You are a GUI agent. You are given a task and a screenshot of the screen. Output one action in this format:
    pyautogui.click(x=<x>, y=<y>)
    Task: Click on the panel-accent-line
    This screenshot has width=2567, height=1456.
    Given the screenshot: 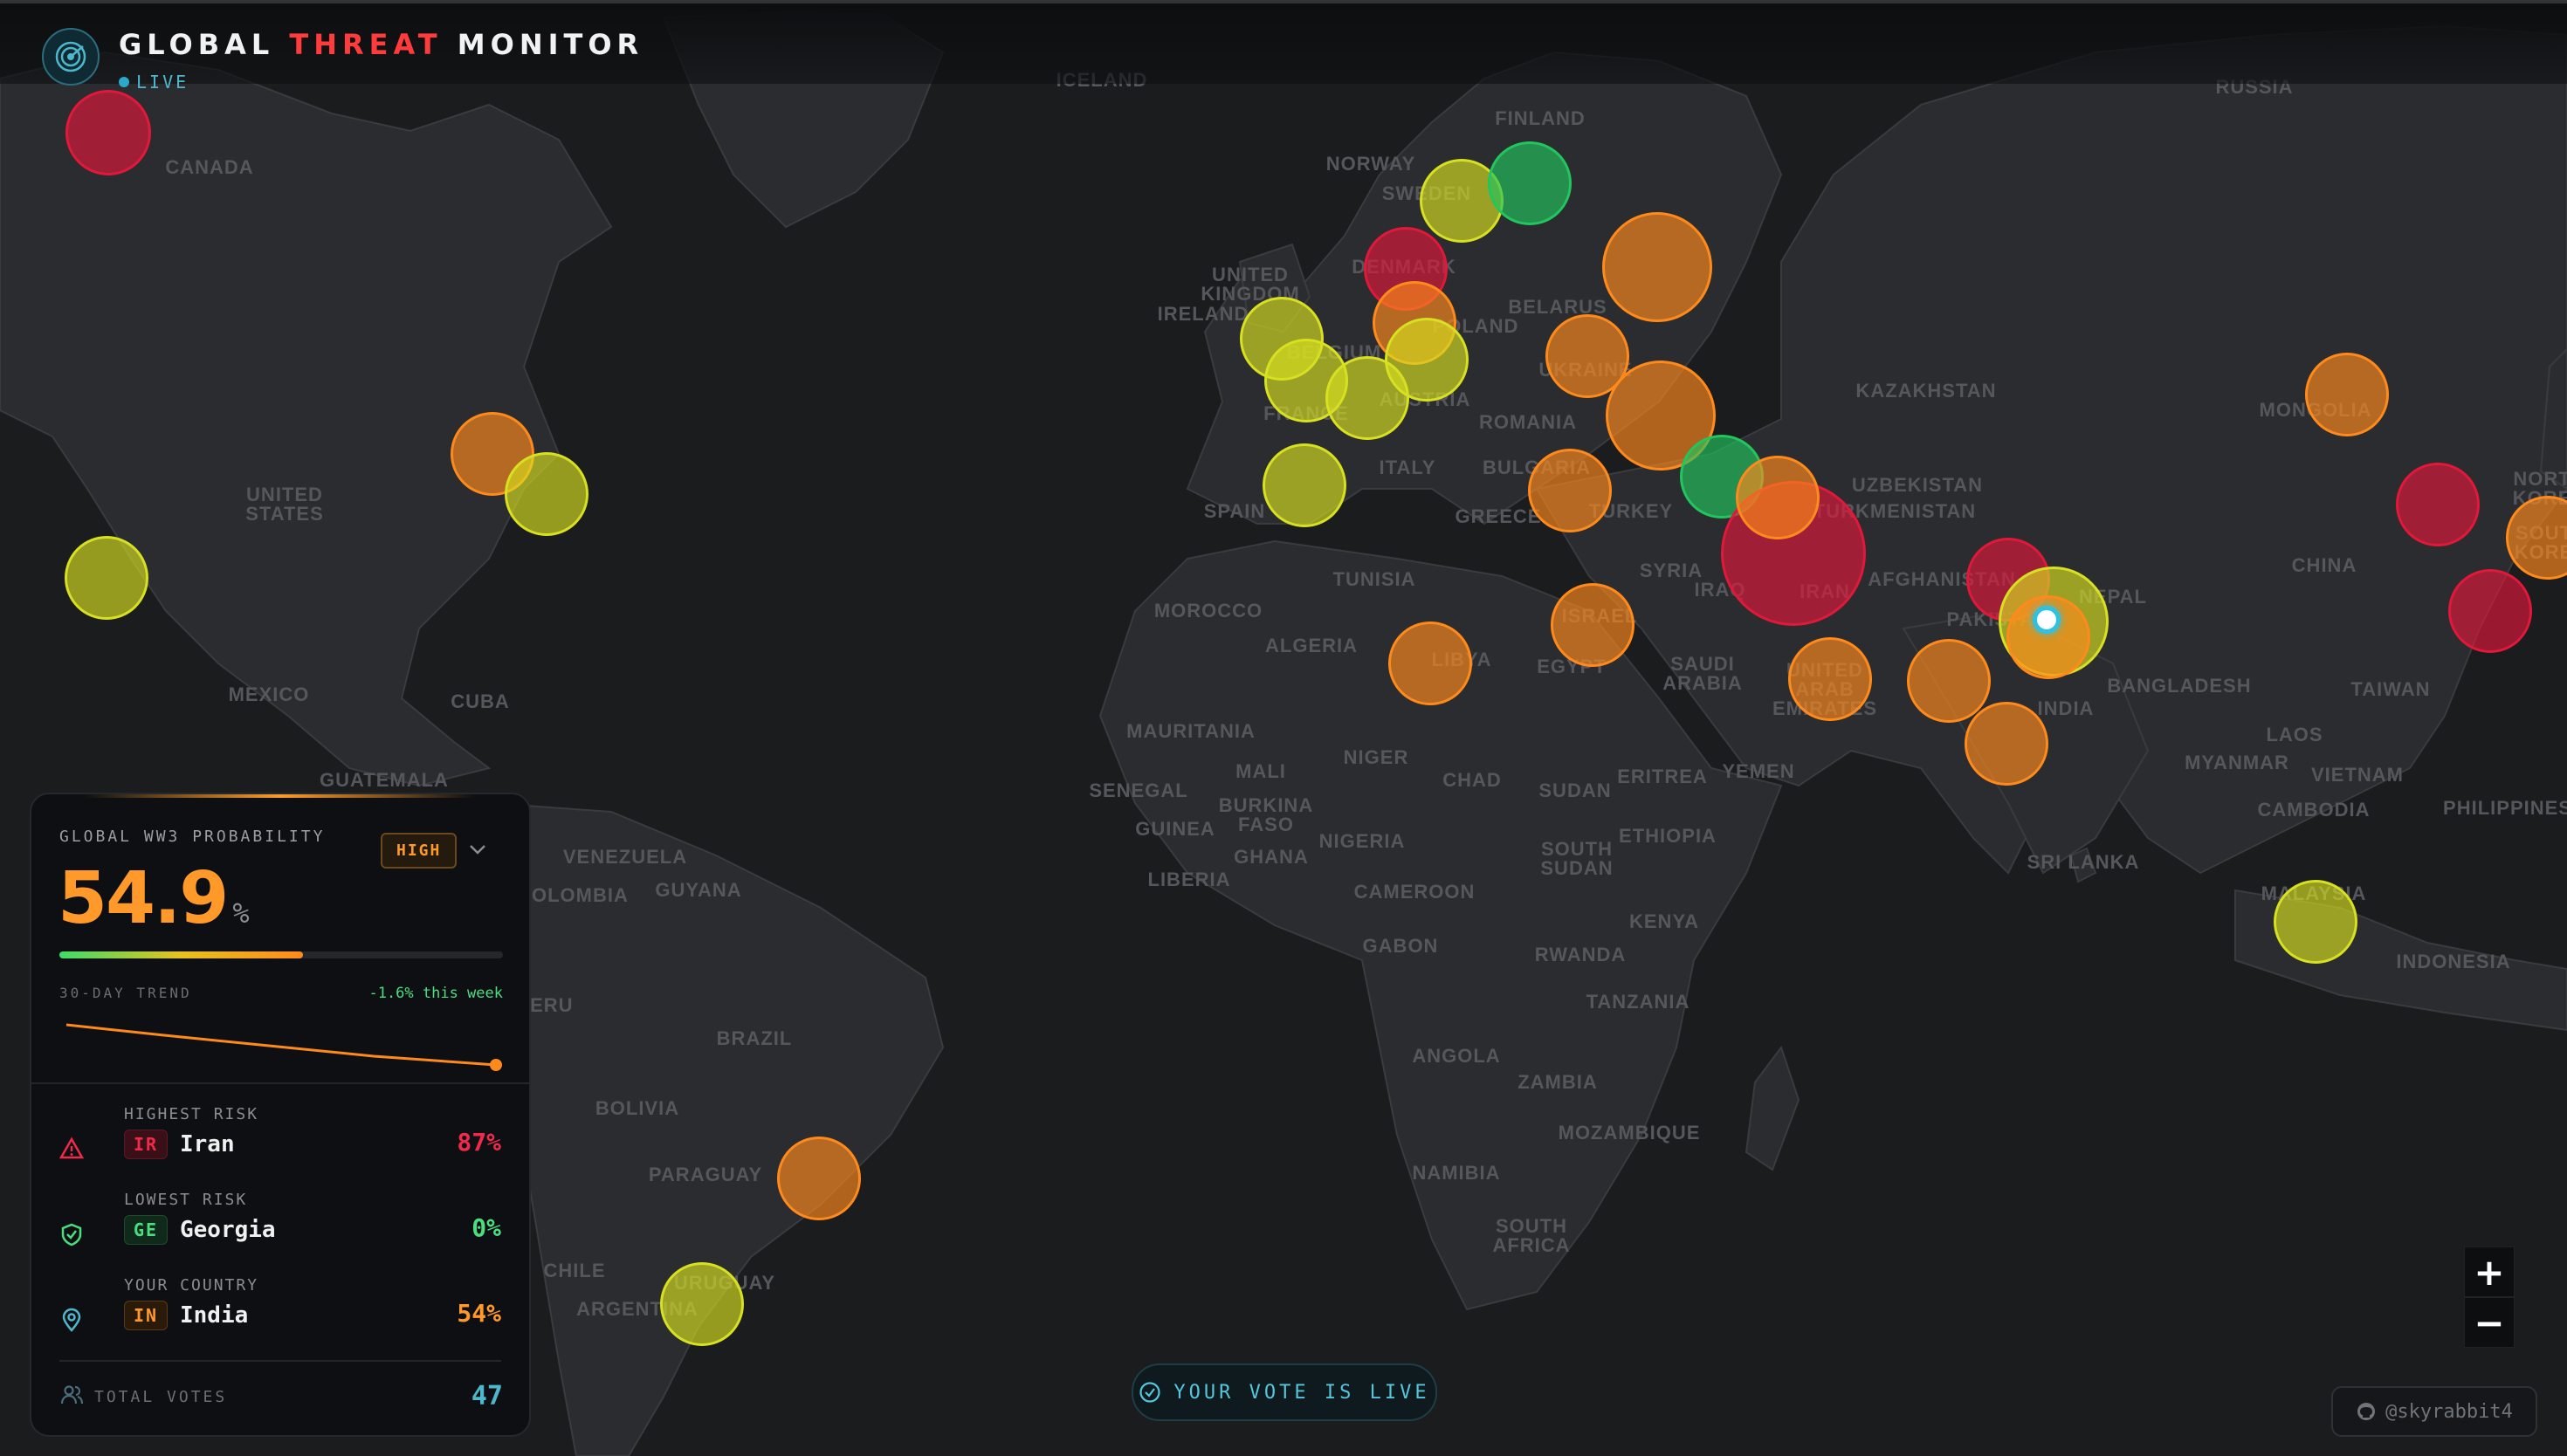 What is the action you would take?
    pyautogui.click(x=280, y=796)
    